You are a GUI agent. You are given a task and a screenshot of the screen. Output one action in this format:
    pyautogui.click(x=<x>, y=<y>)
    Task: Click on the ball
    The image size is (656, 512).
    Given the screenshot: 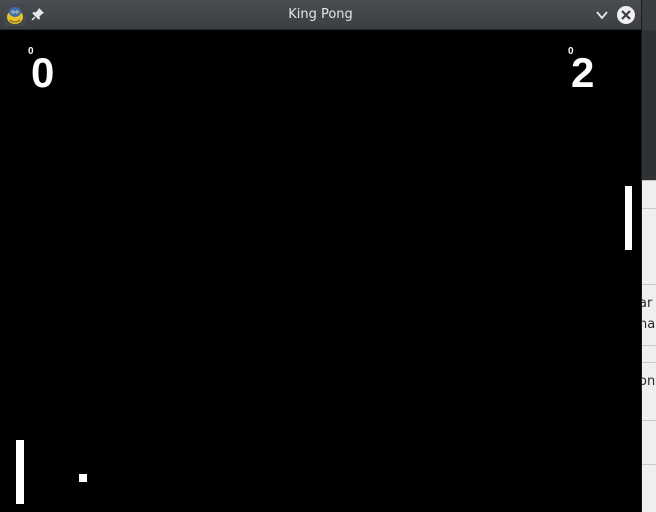 What is the action you would take?
    pyautogui.click(x=83, y=478)
    